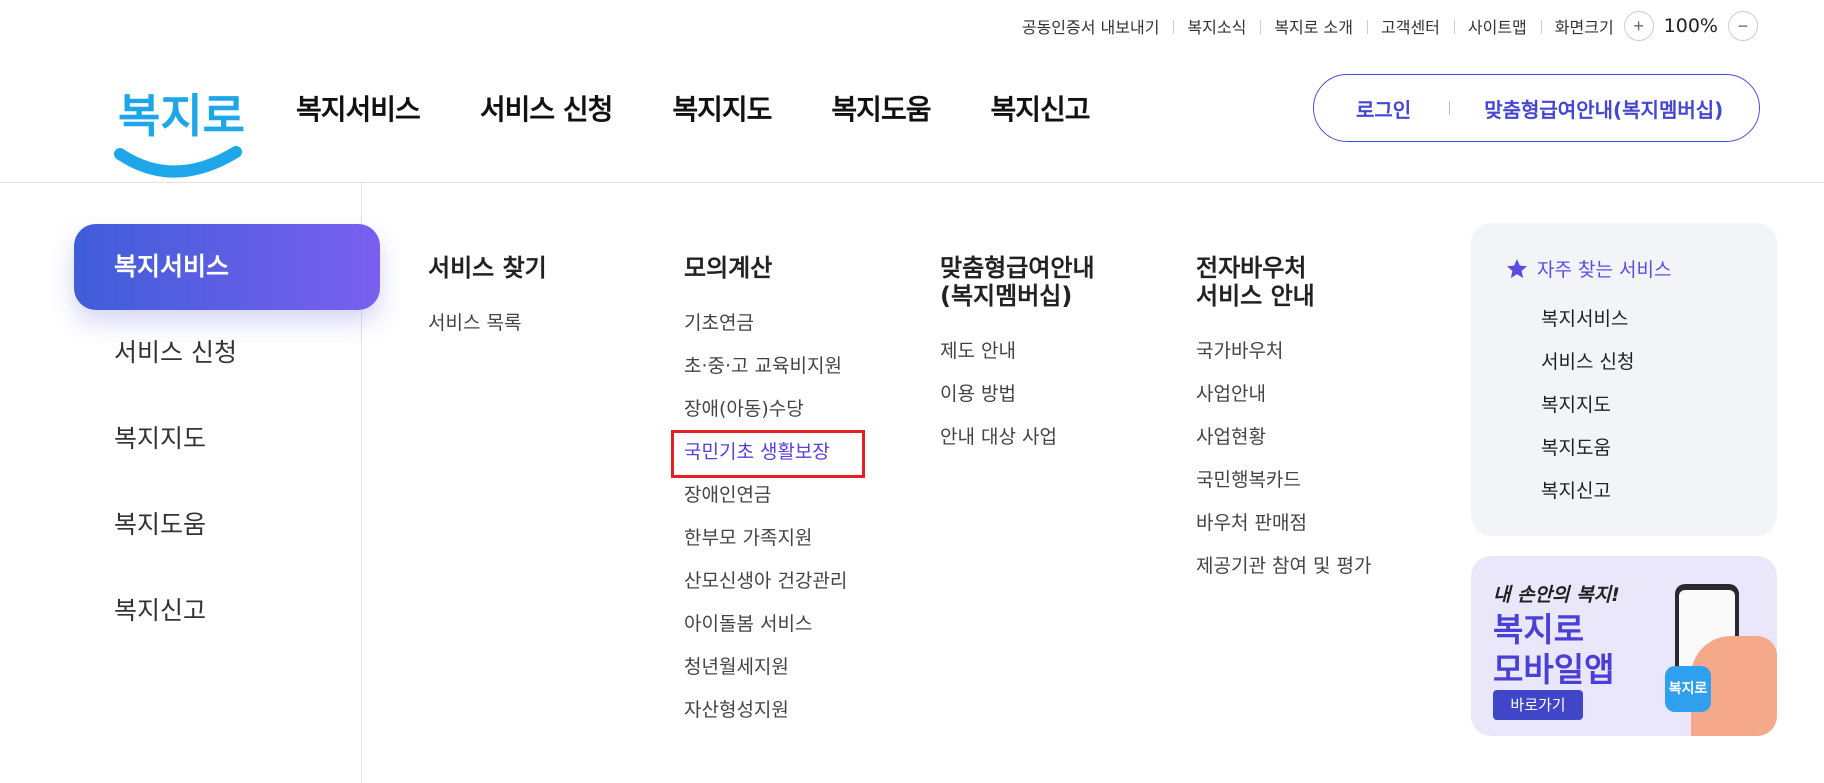 Image resolution: width=1824 pixels, height=783 pixels. I want to click on side-item-welfare-map: 복지지도, so click(227, 439).